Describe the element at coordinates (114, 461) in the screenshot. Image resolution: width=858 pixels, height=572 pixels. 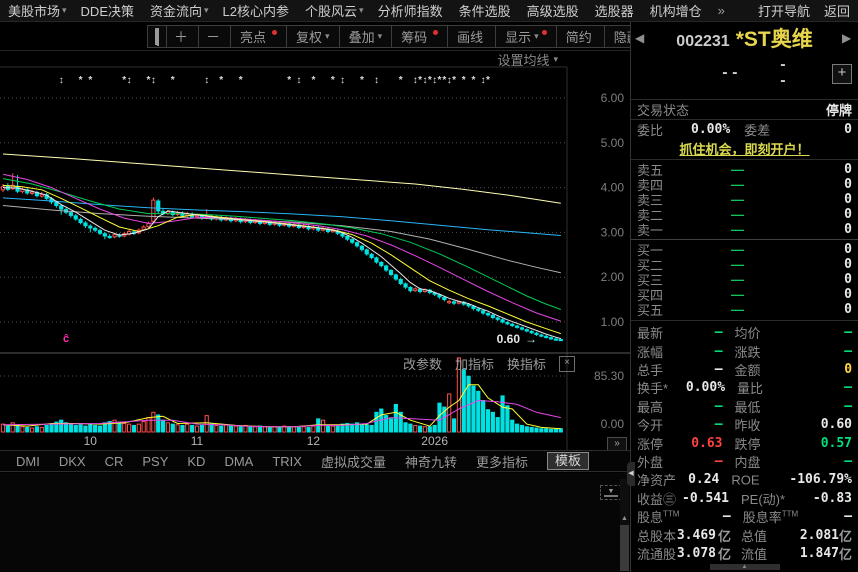
I see `indicator-tab: CR` at that location.